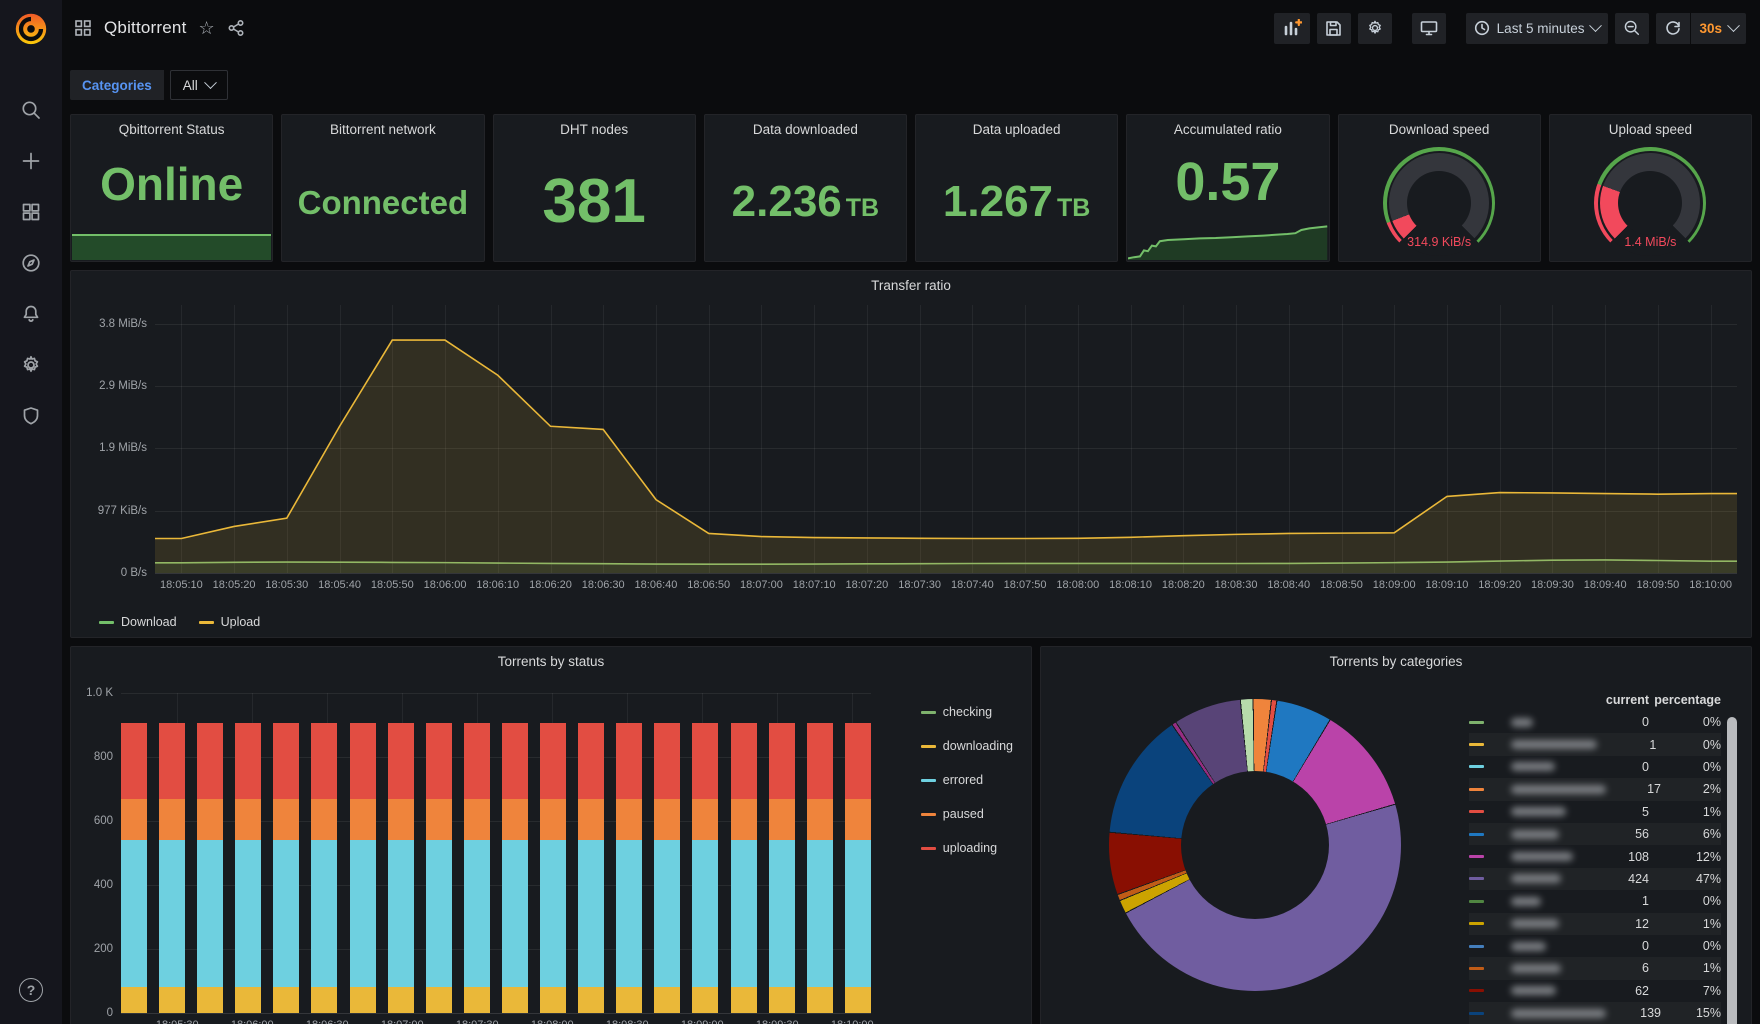  What do you see at coordinates (1291, 28) in the screenshot?
I see `add-panel-button` at bounding box center [1291, 28].